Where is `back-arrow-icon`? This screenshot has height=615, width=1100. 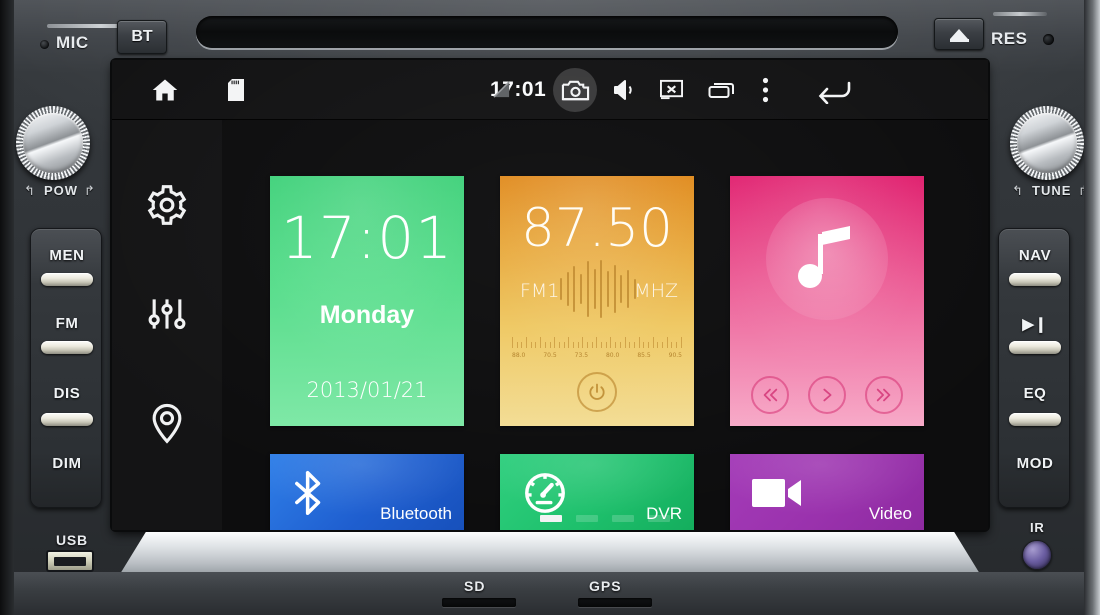
back-arrow-icon is located at coordinates (834, 90).